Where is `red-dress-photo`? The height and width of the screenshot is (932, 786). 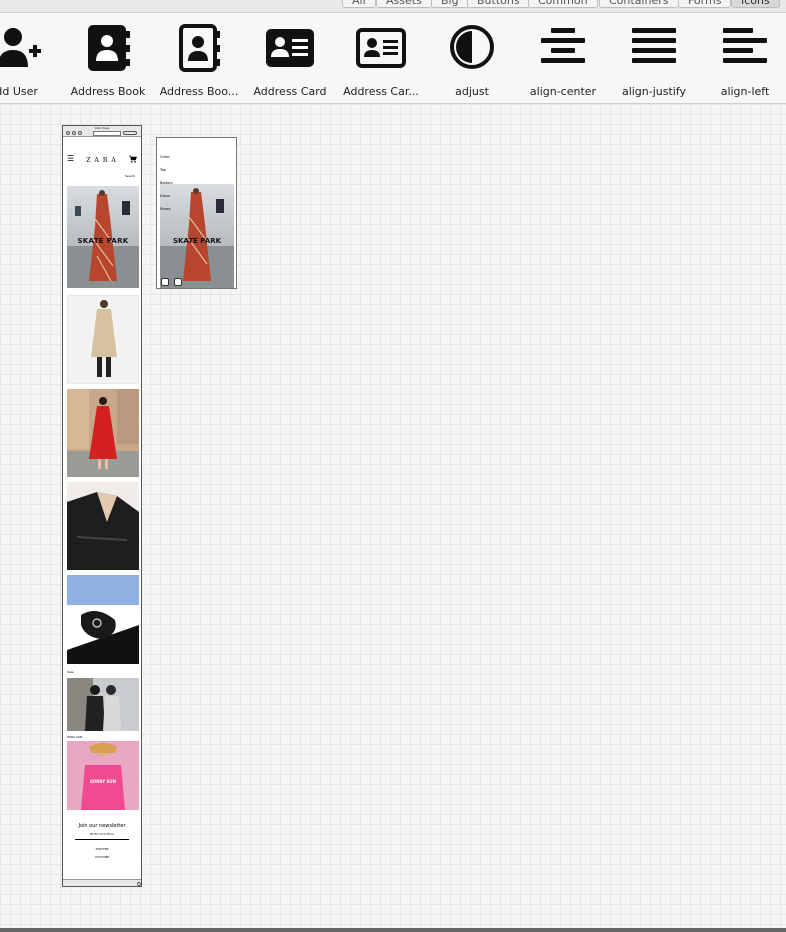 red-dress-photo is located at coordinates (103, 433).